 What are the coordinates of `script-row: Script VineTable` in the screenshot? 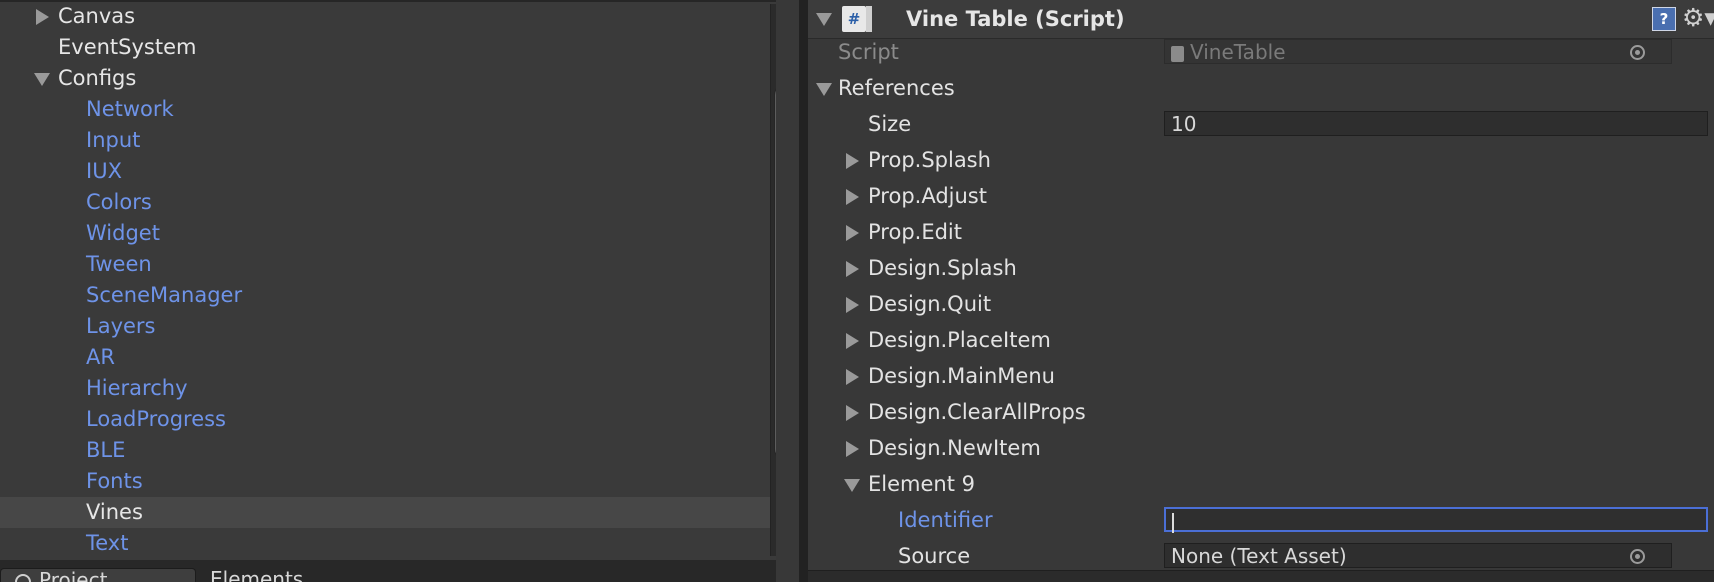 It's located at (1261, 52).